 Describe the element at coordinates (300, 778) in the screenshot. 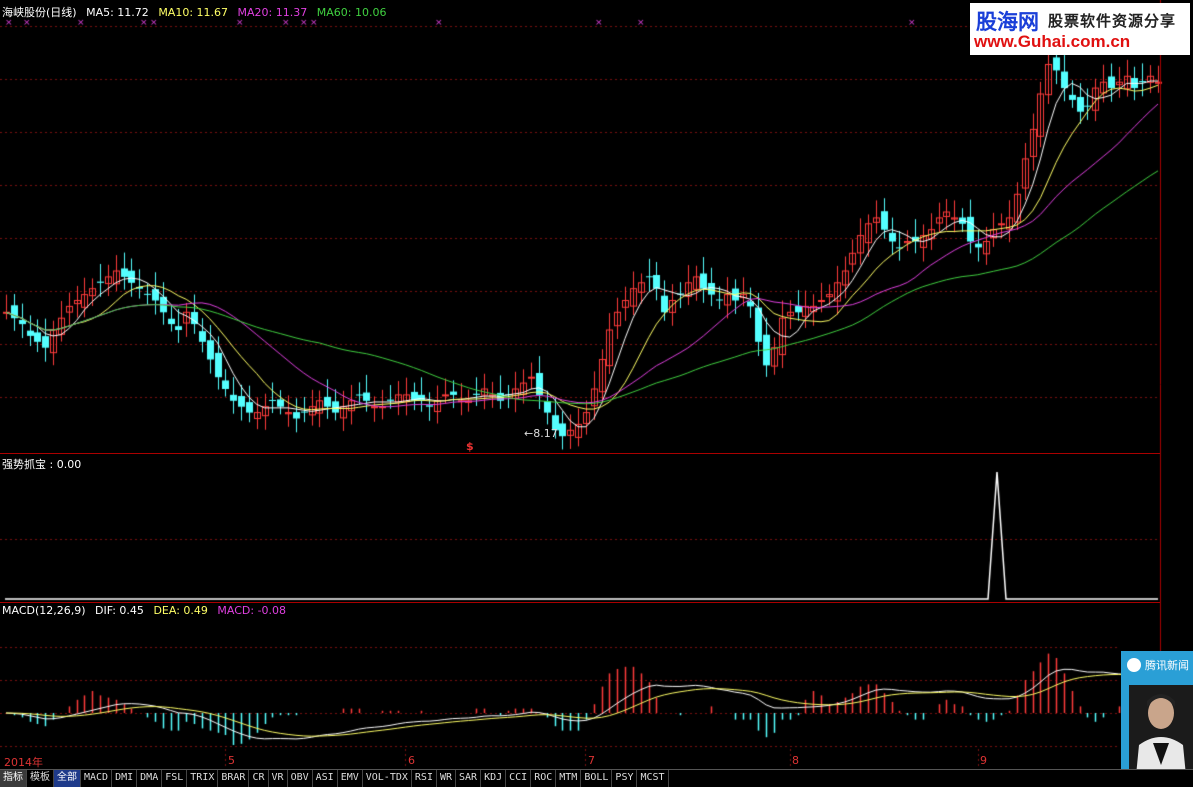

I see `tab-obv: OBV` at that location.